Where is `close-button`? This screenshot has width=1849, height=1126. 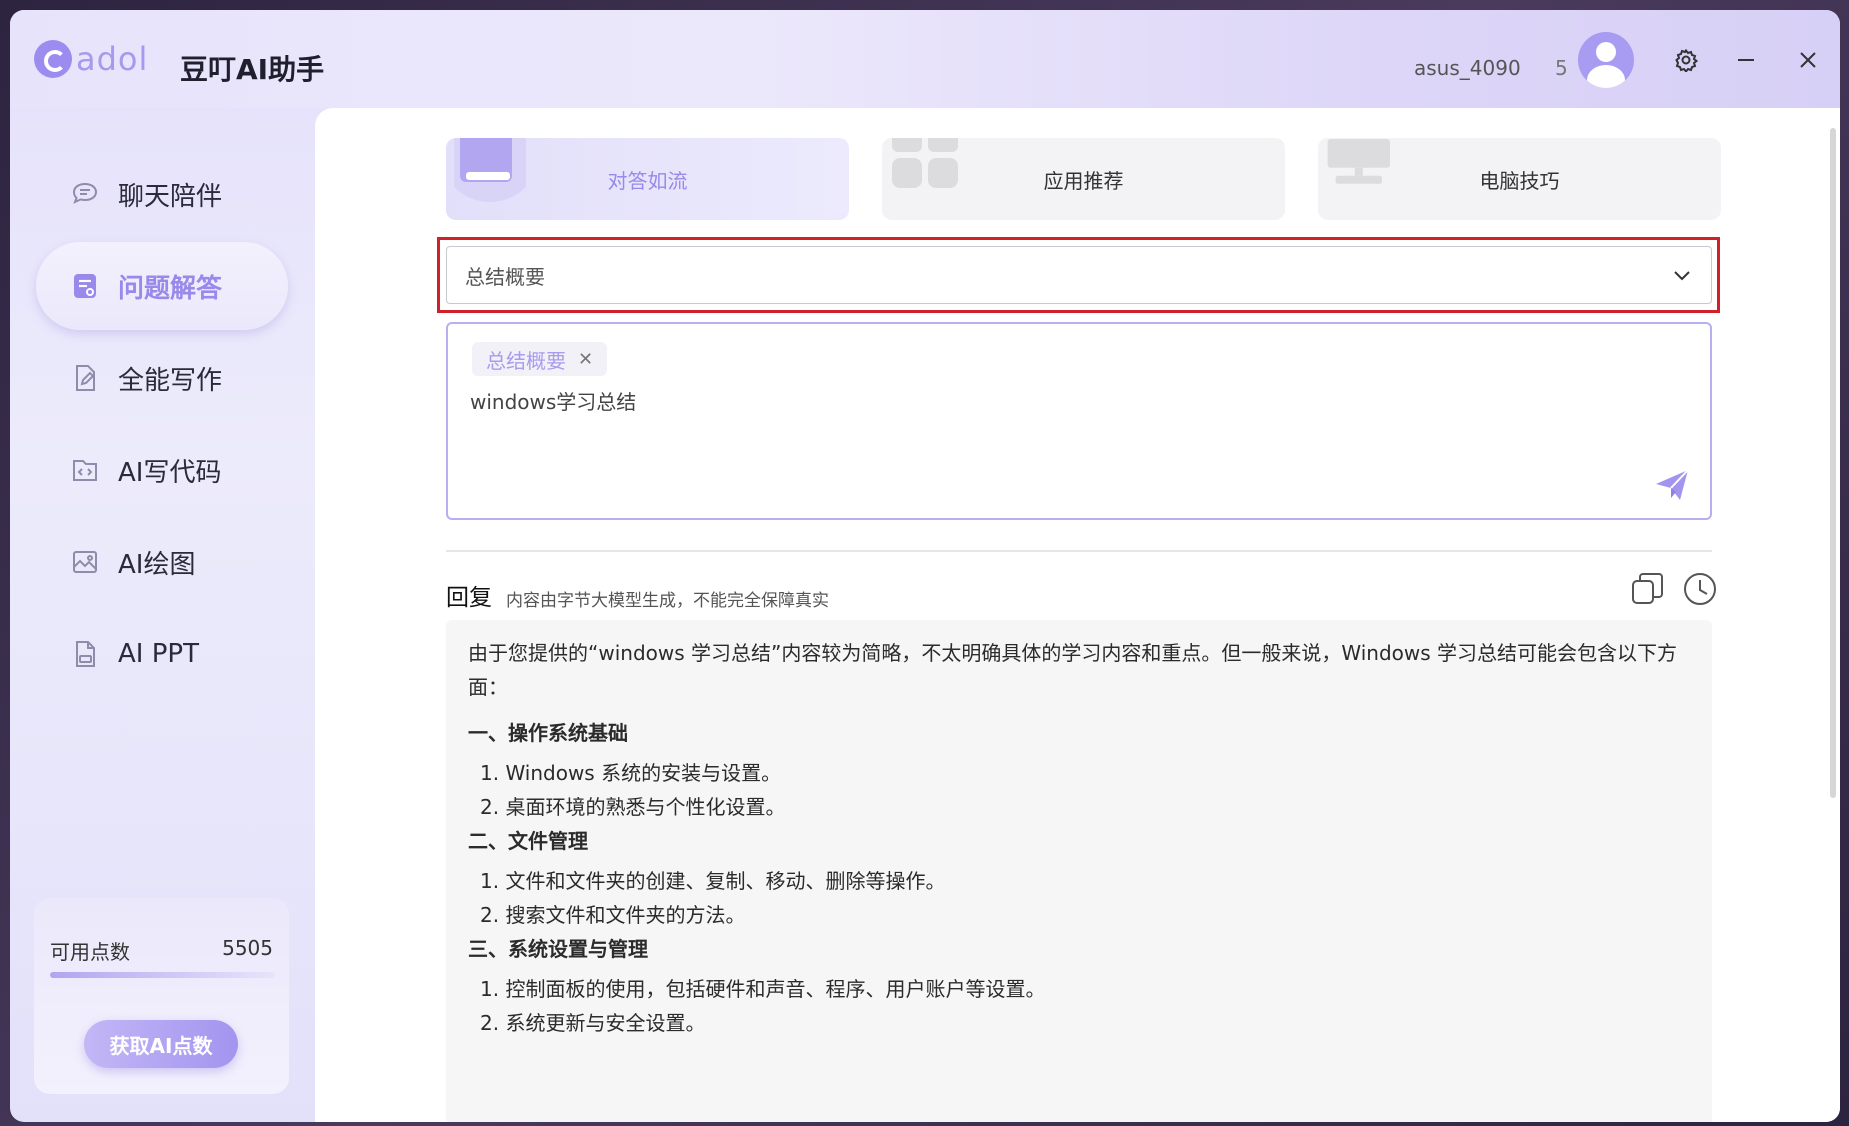
close-button is located at coordinates (1808, 60).